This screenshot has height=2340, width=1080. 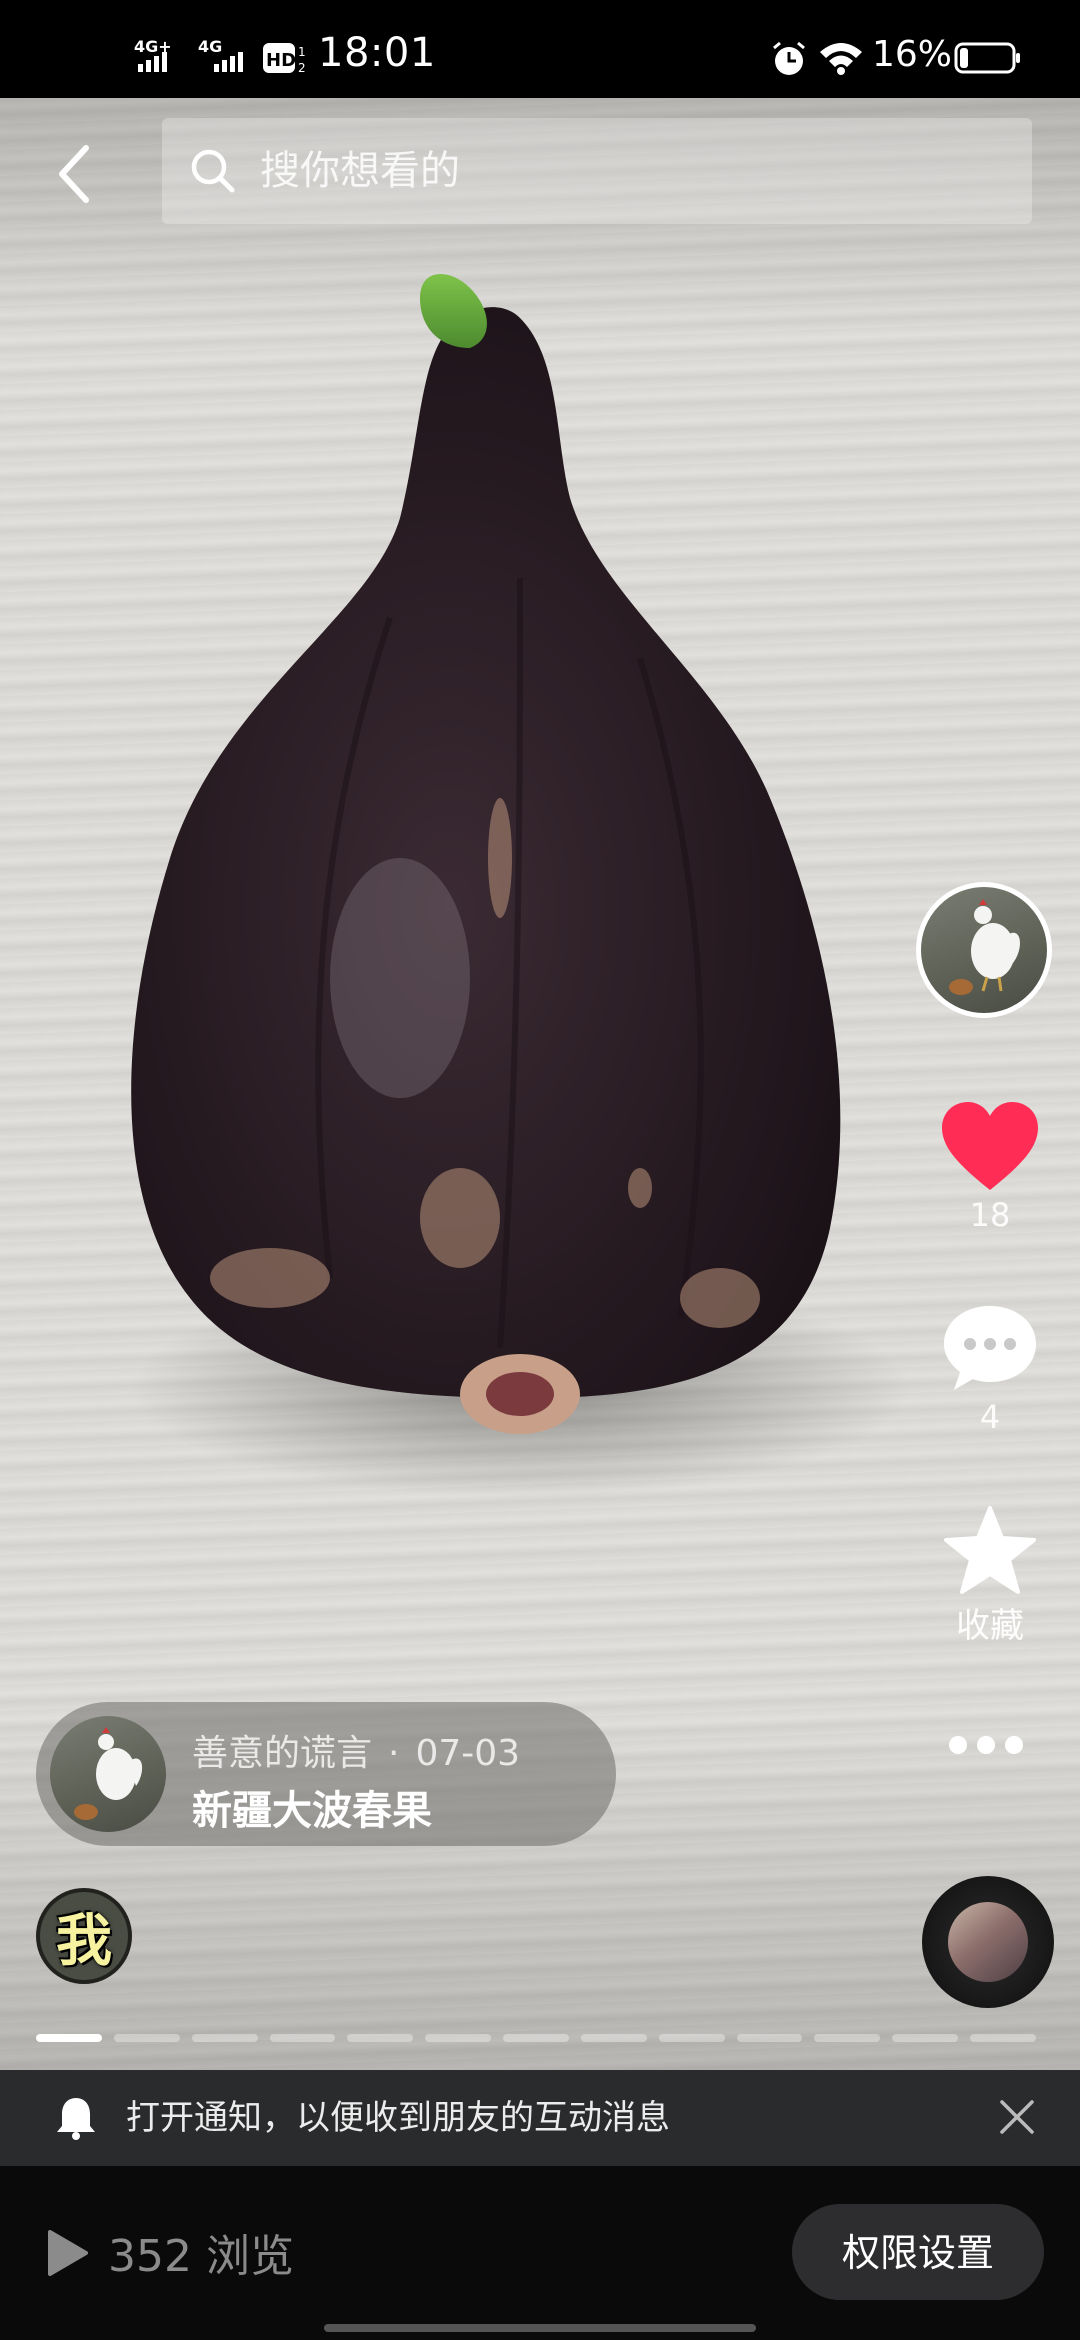 What do you see at coordinates (377, 53) in the screenshot?
I see `clock: 18:01` at bounding box center [377, 53].